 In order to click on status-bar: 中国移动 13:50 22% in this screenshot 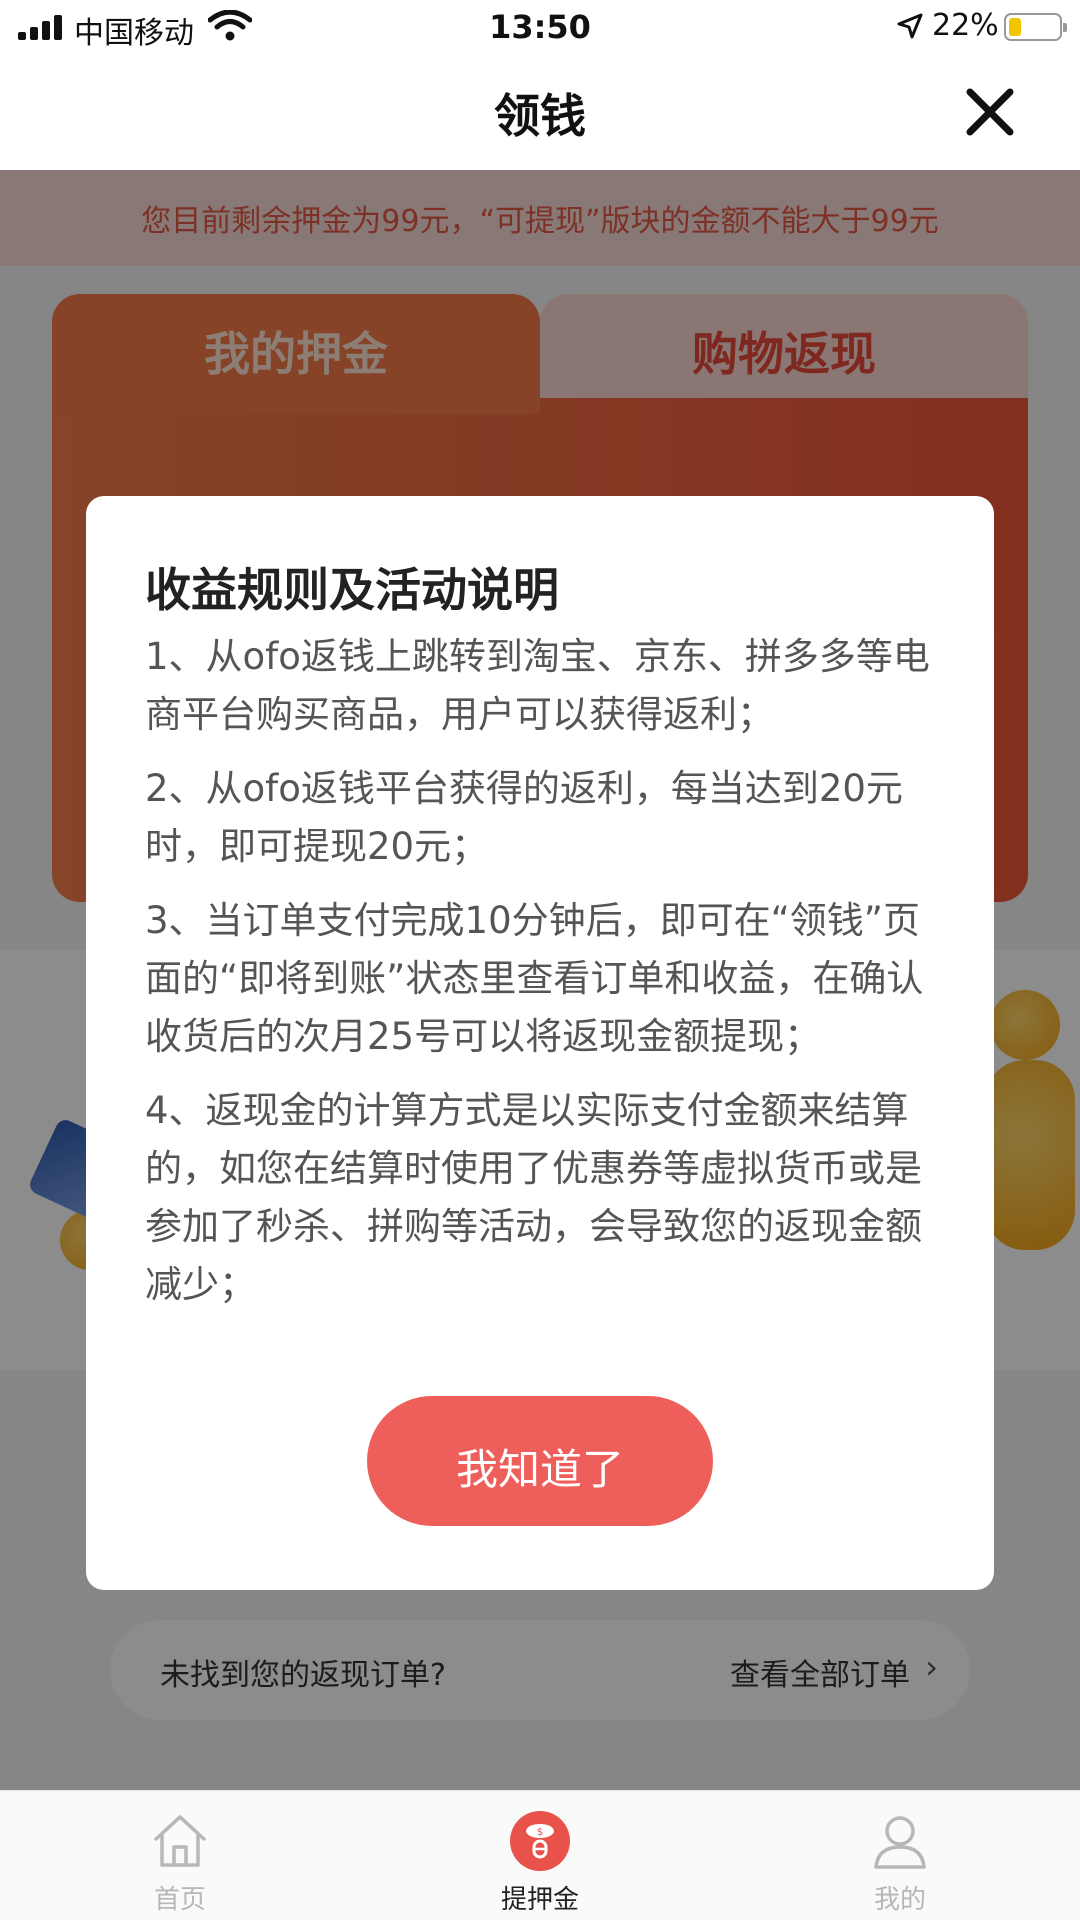, I will do `click(540, 28)`.